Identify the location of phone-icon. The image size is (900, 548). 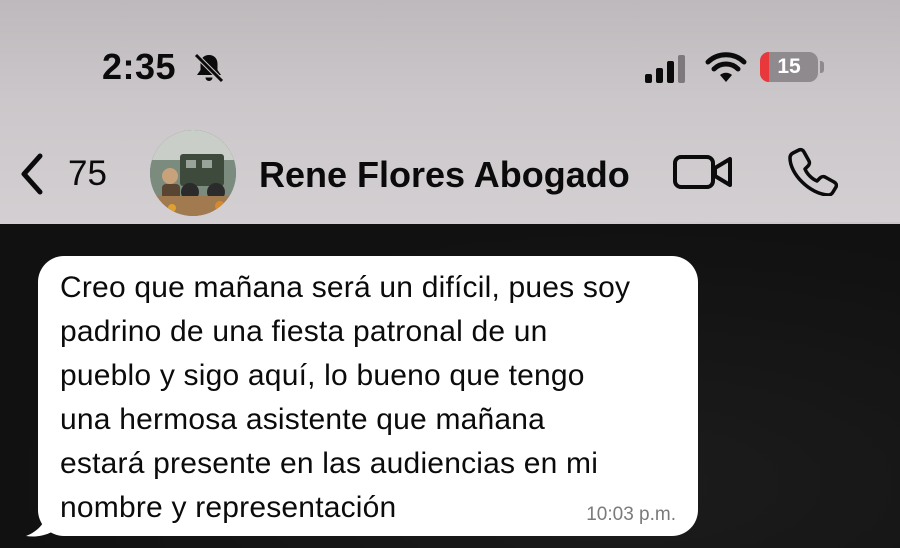
(813, 171).